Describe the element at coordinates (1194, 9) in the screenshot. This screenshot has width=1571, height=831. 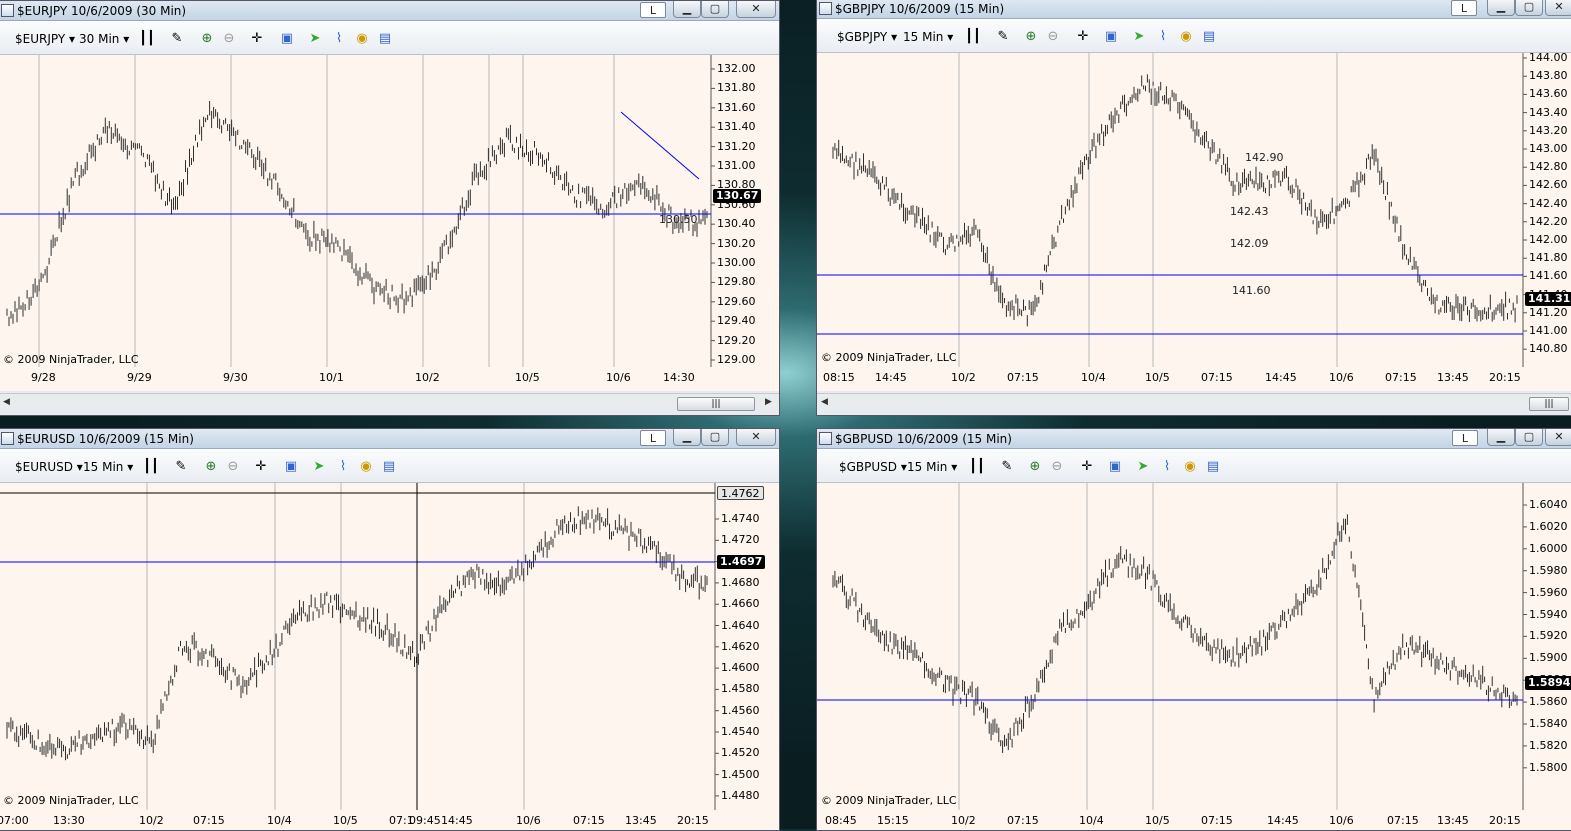
I see `title-bar: $GBPJPY 10/6/2009 (15 Min) L ▁ ▢ ✕` at that location.